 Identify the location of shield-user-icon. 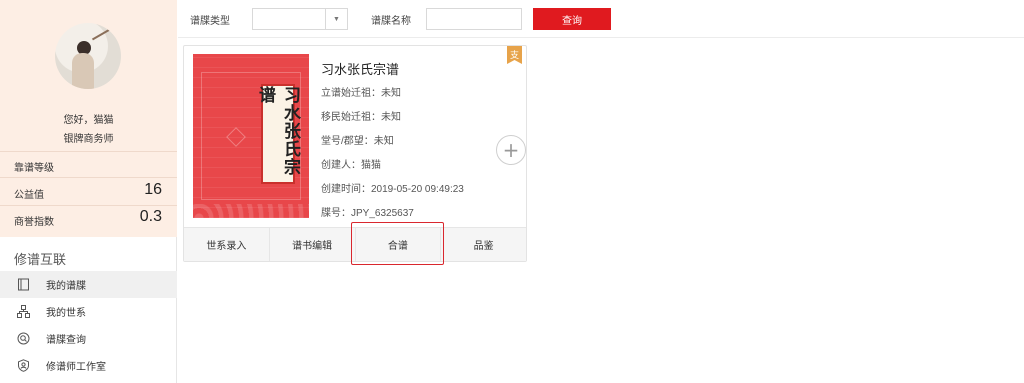
(23, 366).